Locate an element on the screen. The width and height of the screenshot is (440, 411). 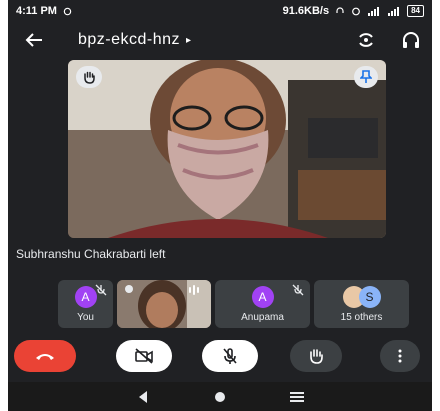
system-nav-bar is located at coordinates (220, 396).